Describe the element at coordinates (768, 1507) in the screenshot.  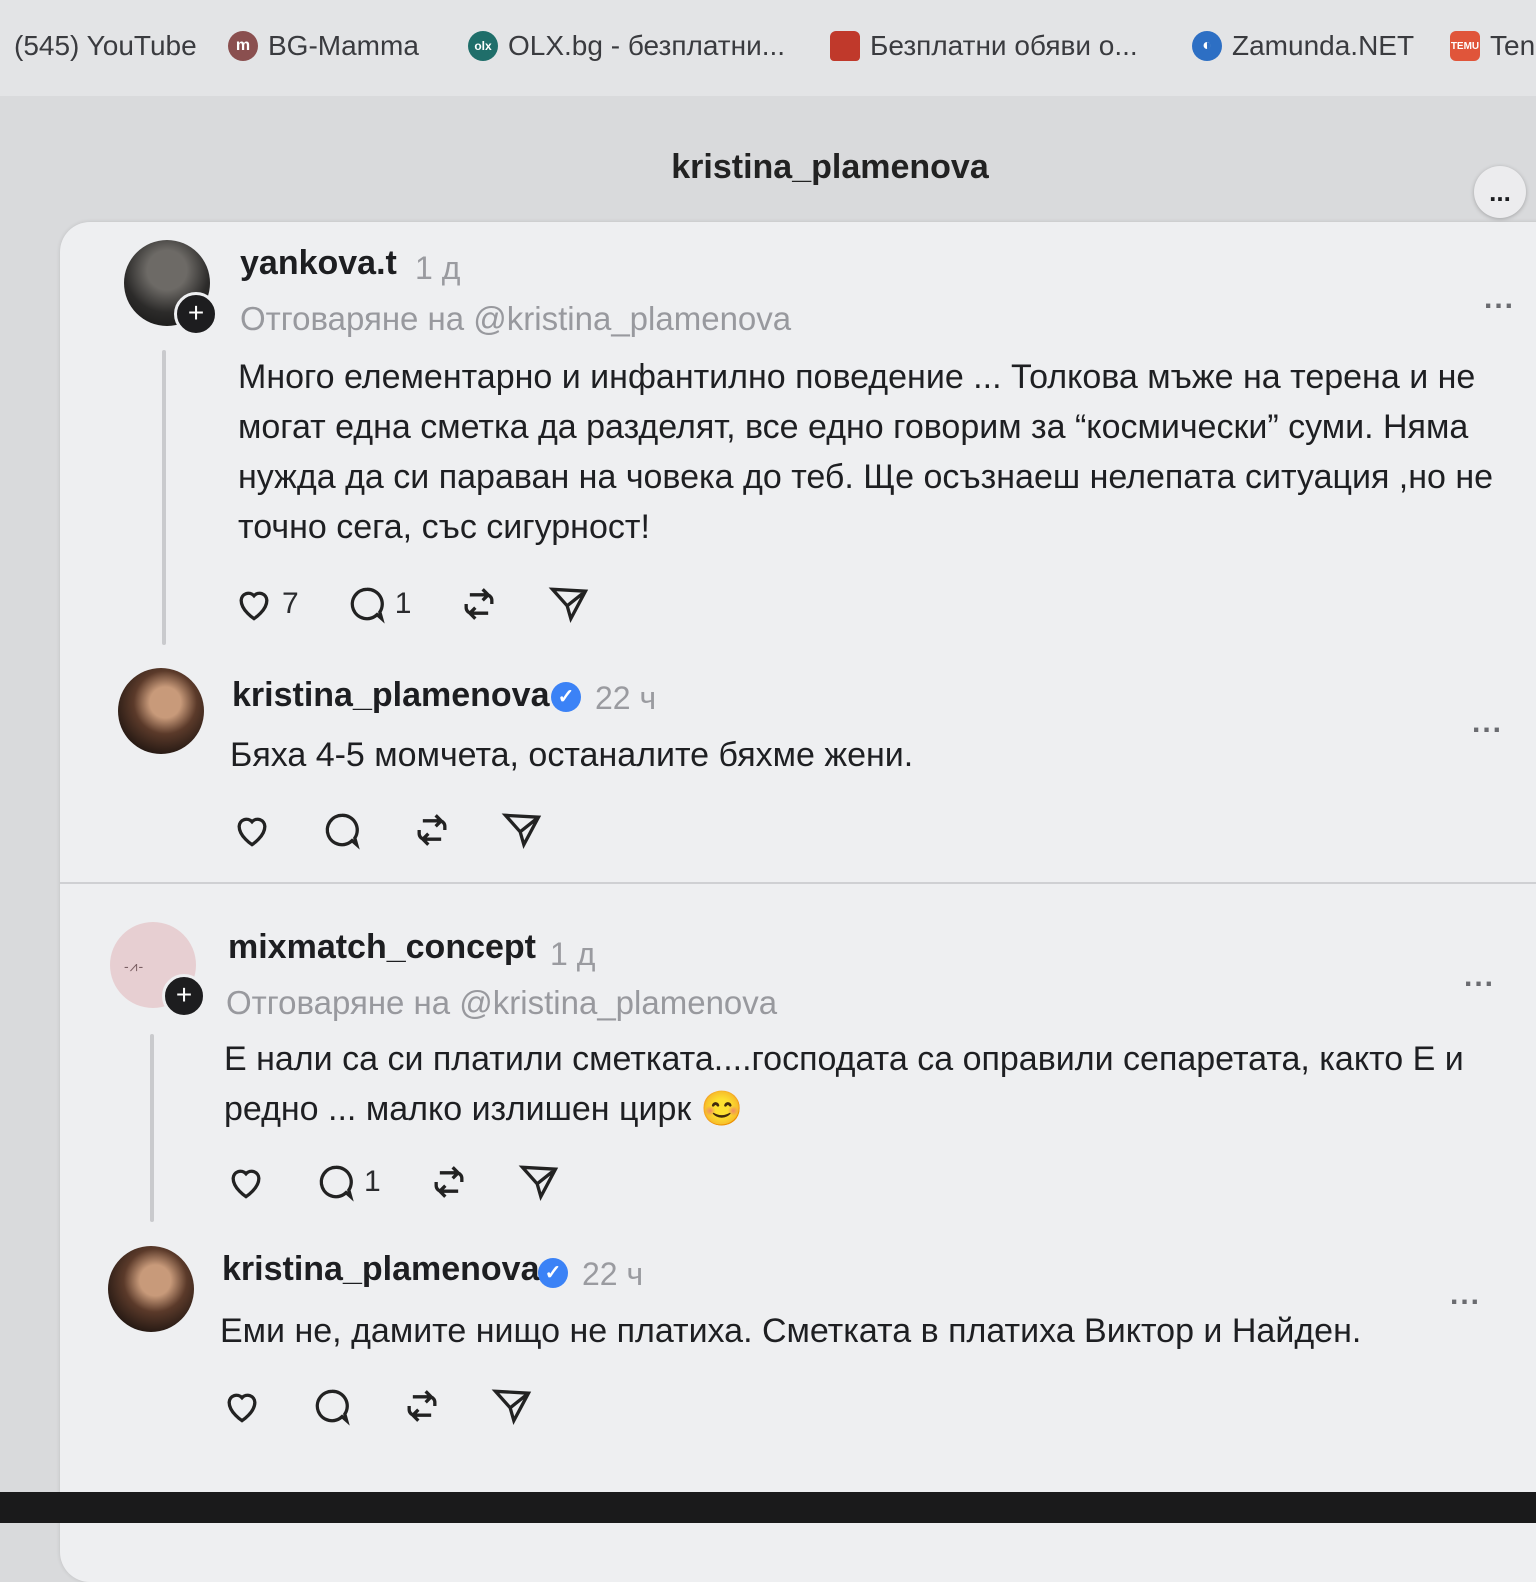
I see `screen-bezel` at that location.